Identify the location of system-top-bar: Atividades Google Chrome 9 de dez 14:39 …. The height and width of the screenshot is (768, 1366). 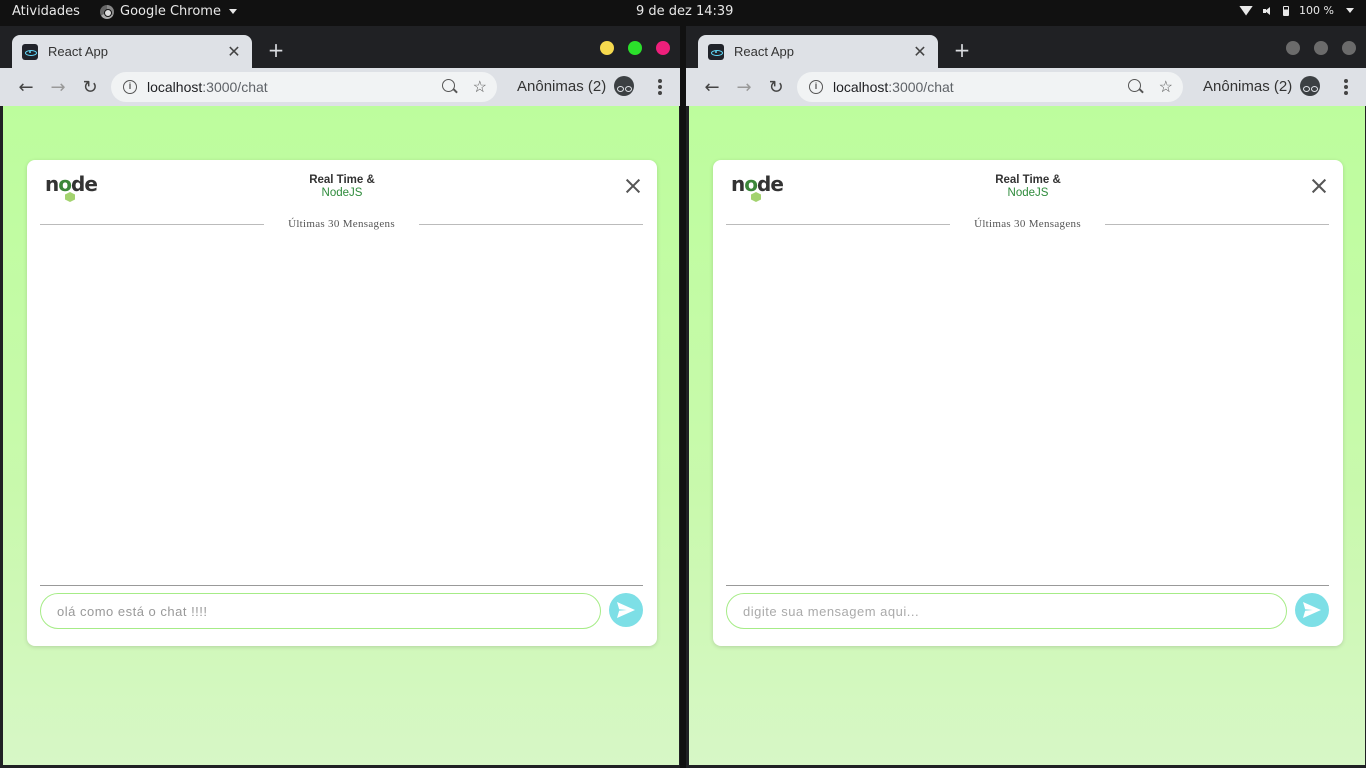
(683, 12).